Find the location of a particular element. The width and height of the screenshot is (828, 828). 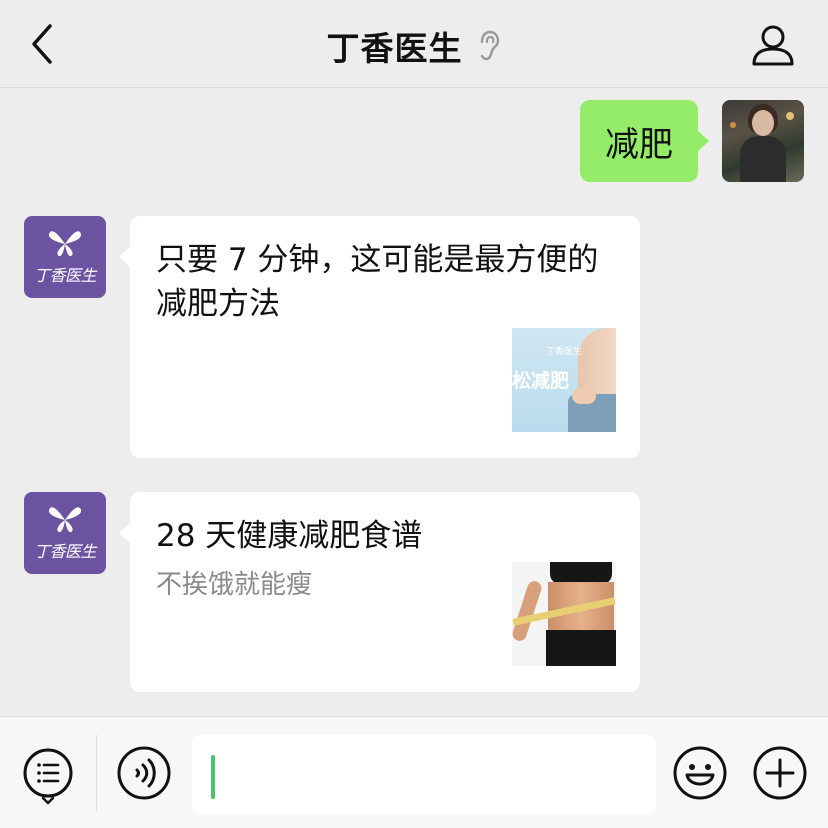

ear-icon is located at coordinates (489, 45).